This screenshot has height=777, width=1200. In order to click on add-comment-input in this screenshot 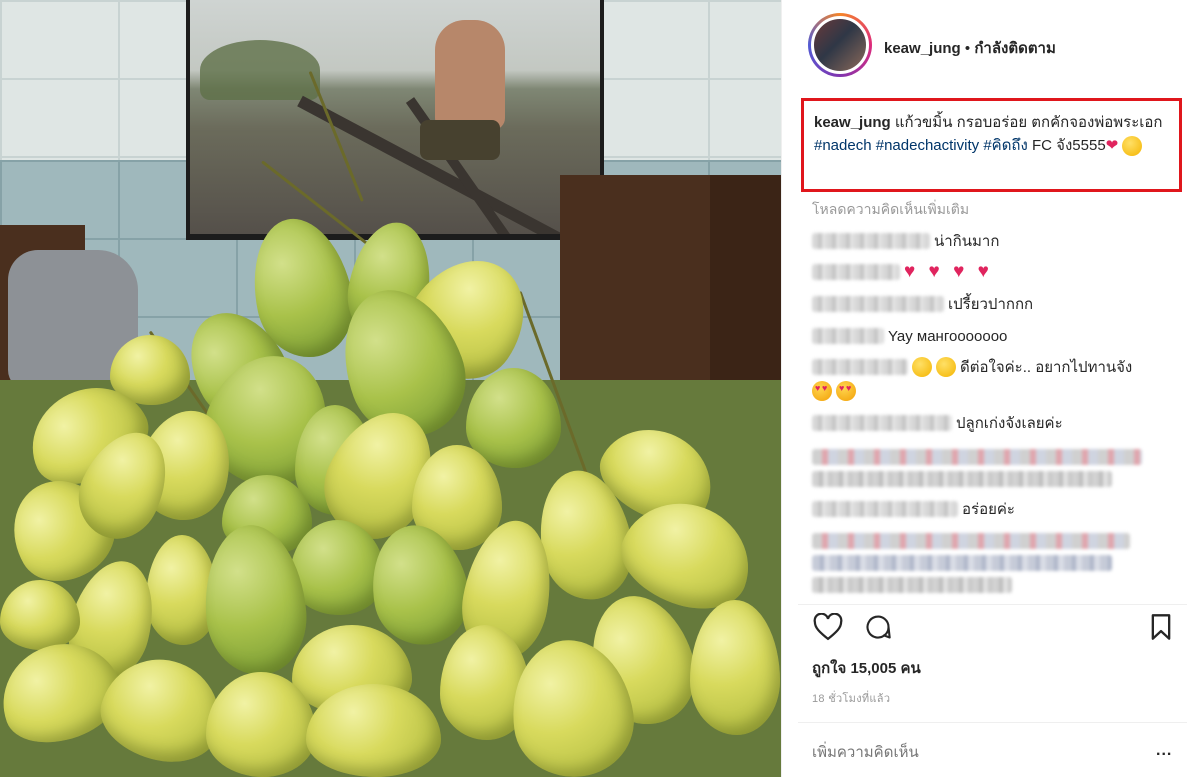, I will do `click(972, 752)`.